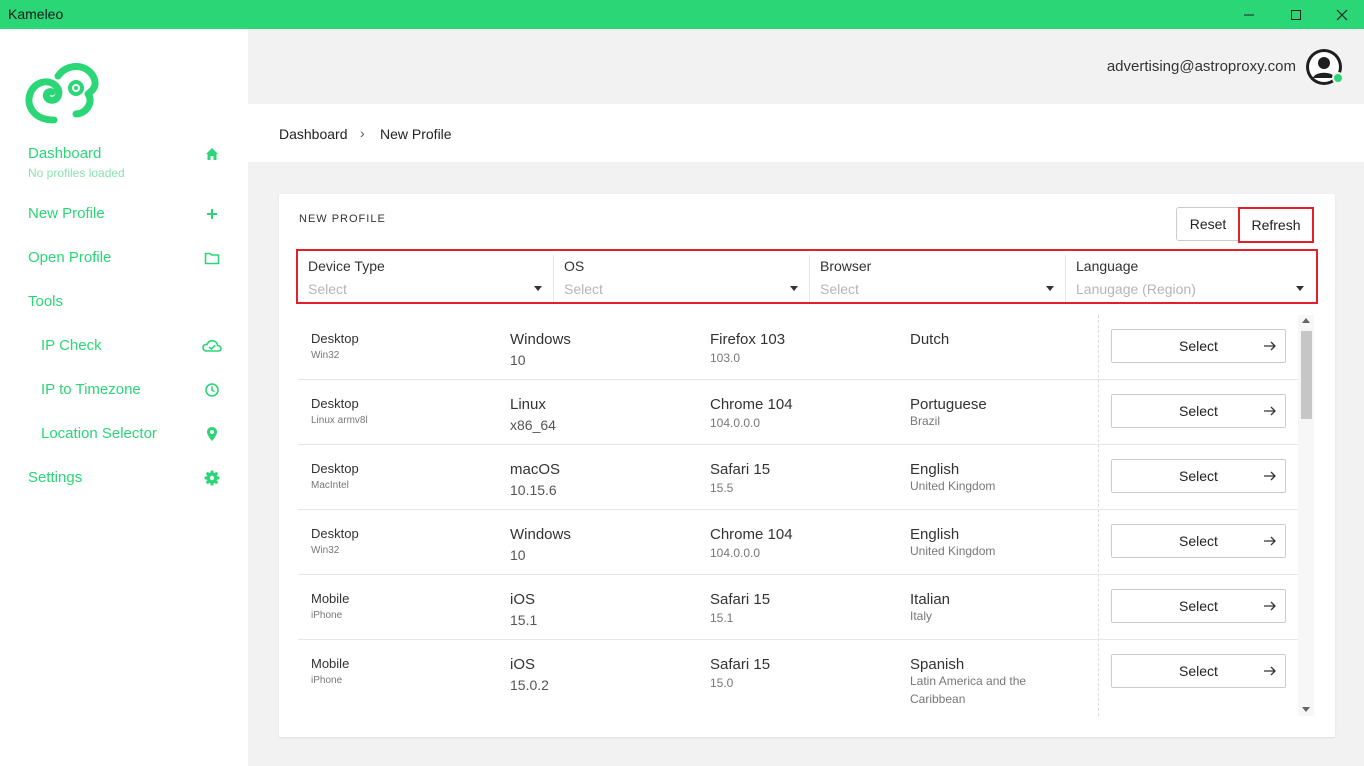 This screenshot has height=766, width=1364. I want to click on browser-name: Firefox 103, so click(748, 339).